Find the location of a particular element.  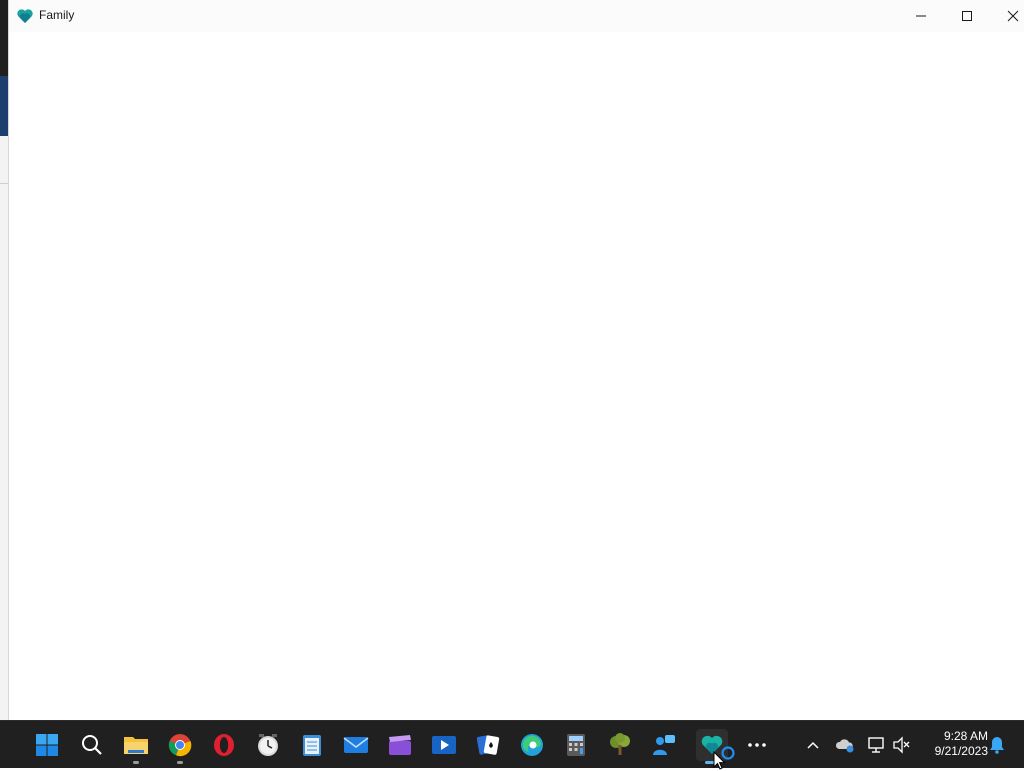

media-player-icon is located at coordinates (444, 745).